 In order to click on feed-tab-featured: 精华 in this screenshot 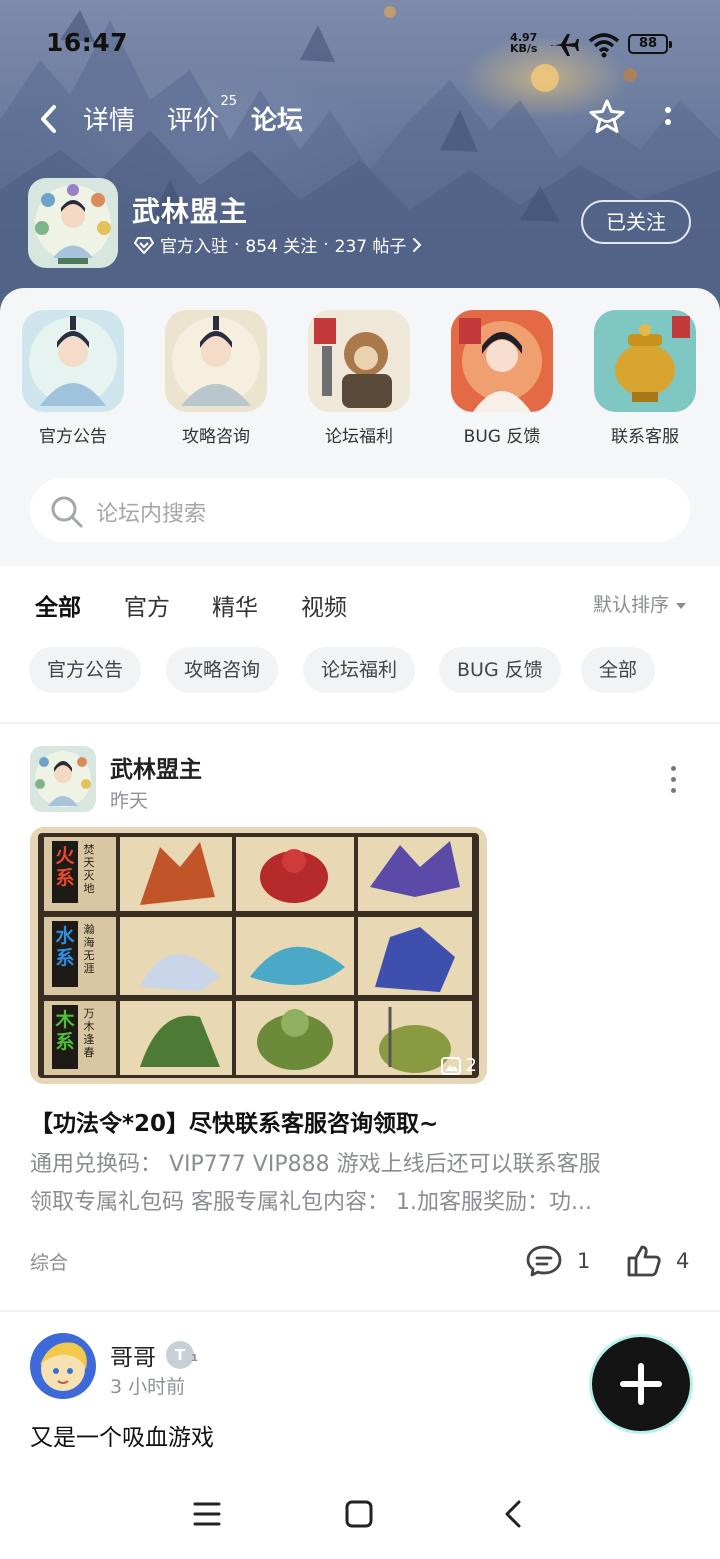, I will do `click(235, 605)`.